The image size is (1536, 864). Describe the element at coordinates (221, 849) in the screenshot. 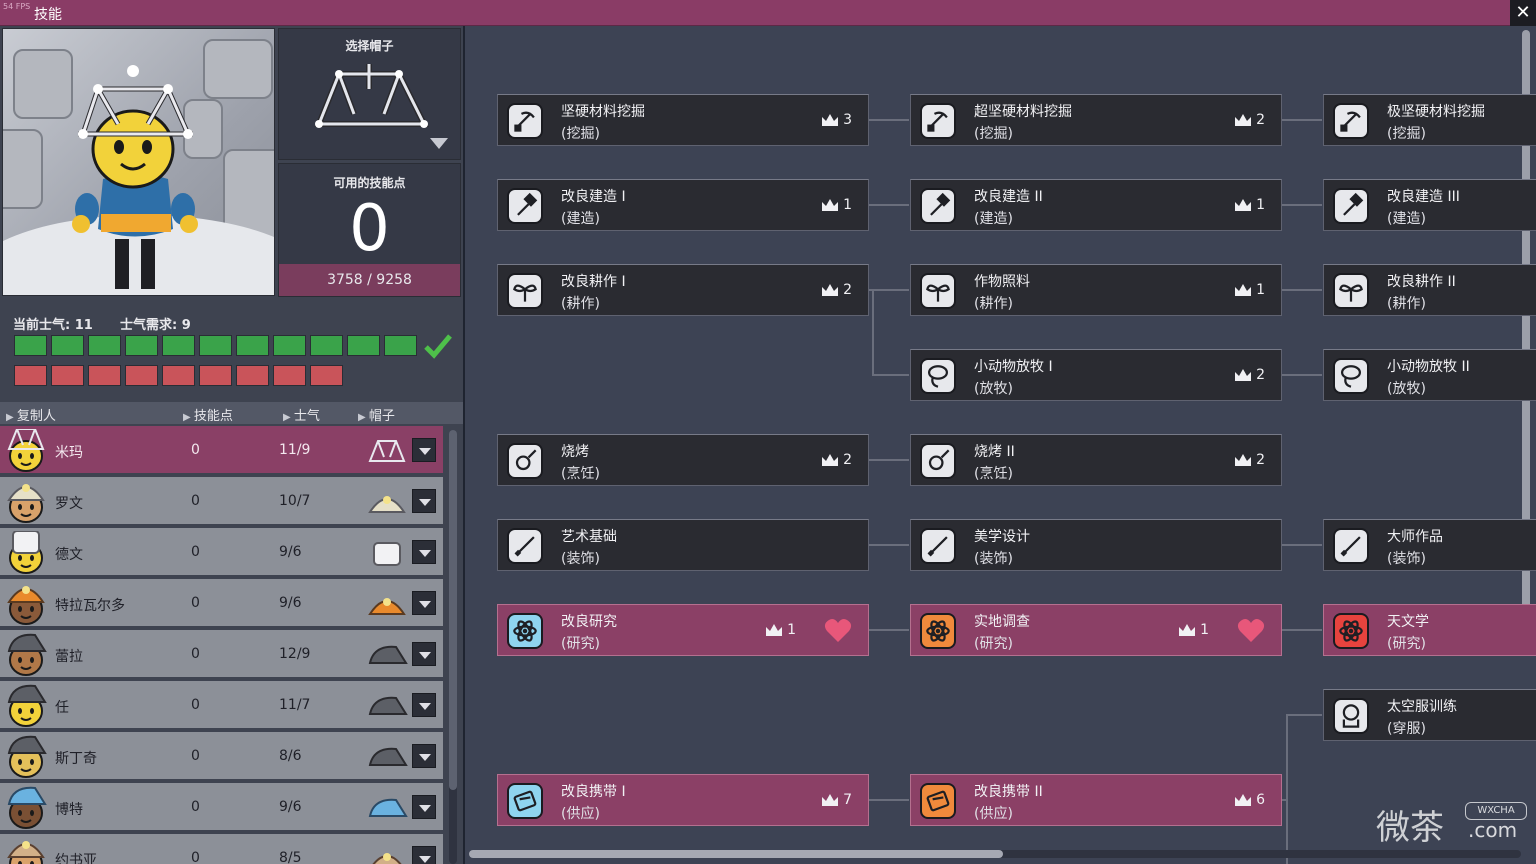

I see `dupe-row: 约书亚 0 8/5` at that location.